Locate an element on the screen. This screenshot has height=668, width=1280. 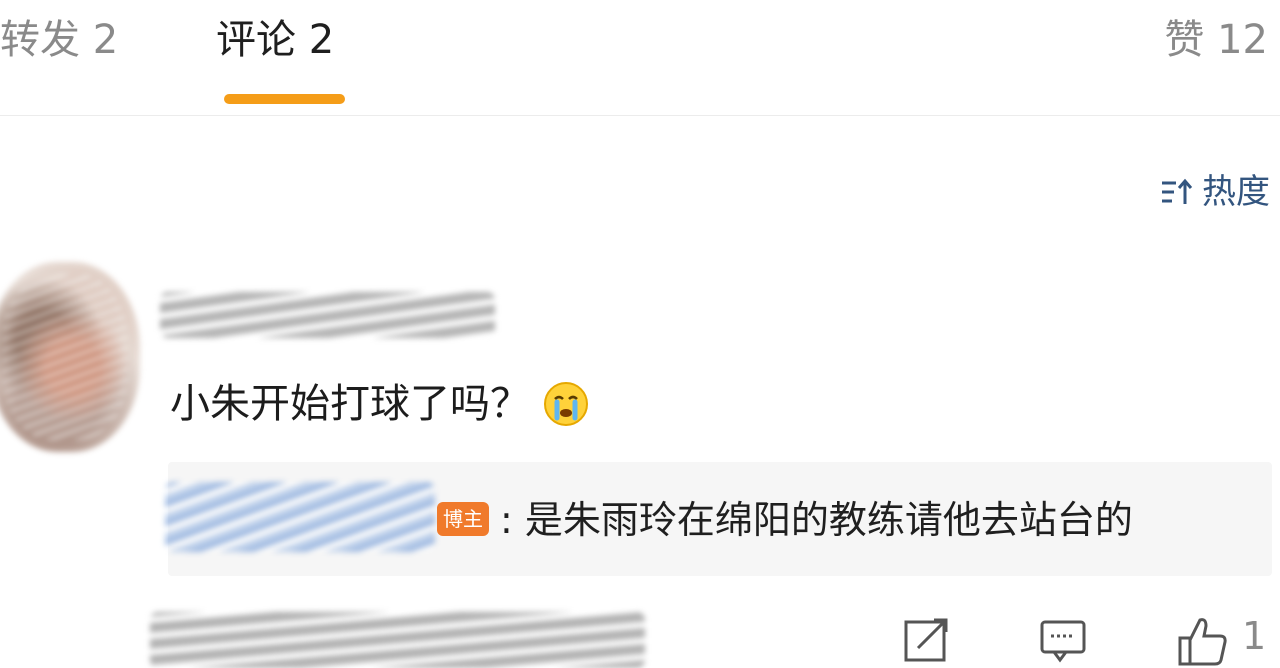
username-blurred is located at coordinates (327, 315).